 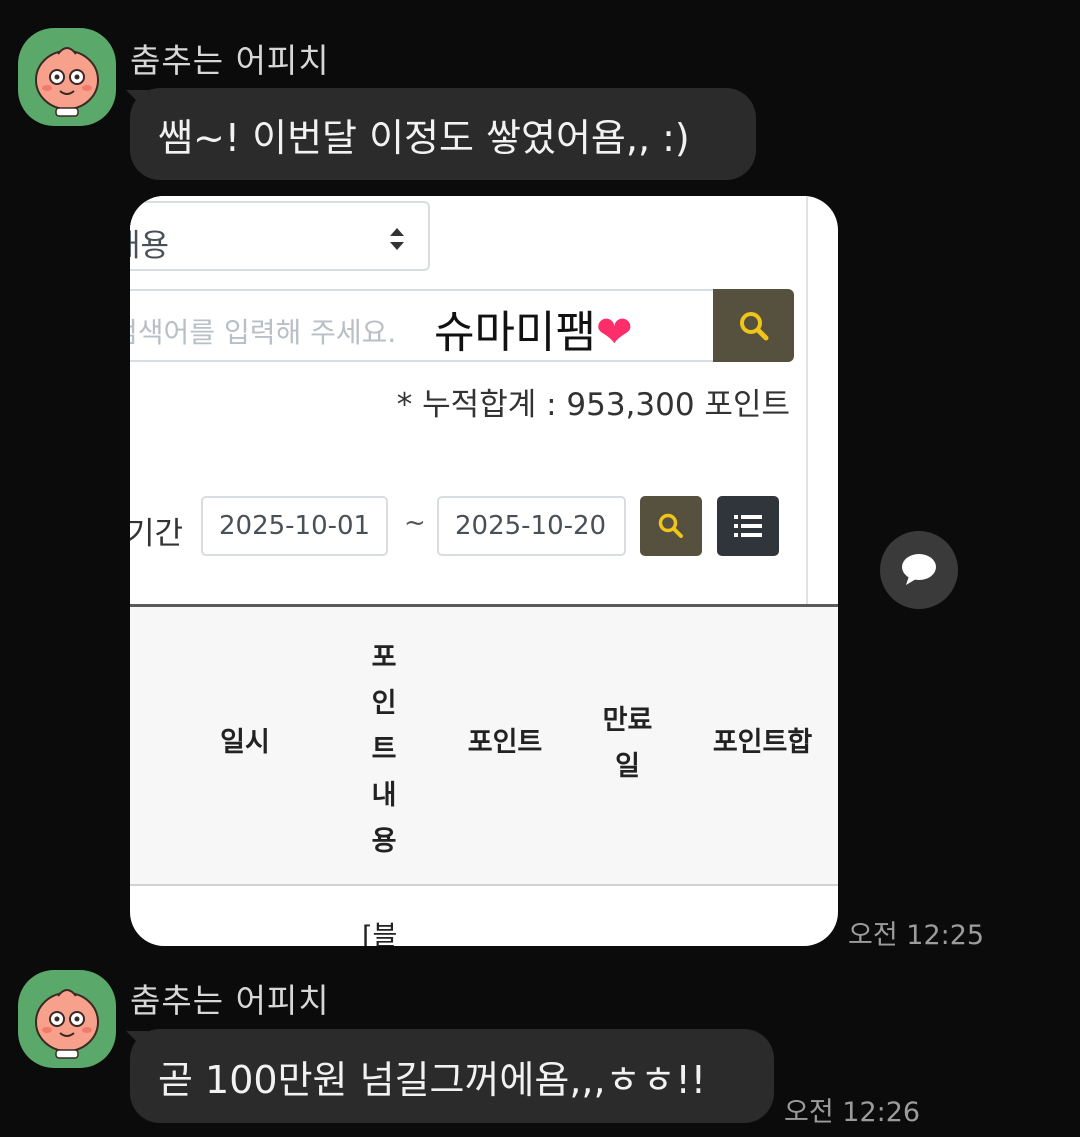 I want to click on message-bubble: 곧 100만원 넘길그꺼에욤,,,ㅎㅎ!!, so click(x=452, y=1076).